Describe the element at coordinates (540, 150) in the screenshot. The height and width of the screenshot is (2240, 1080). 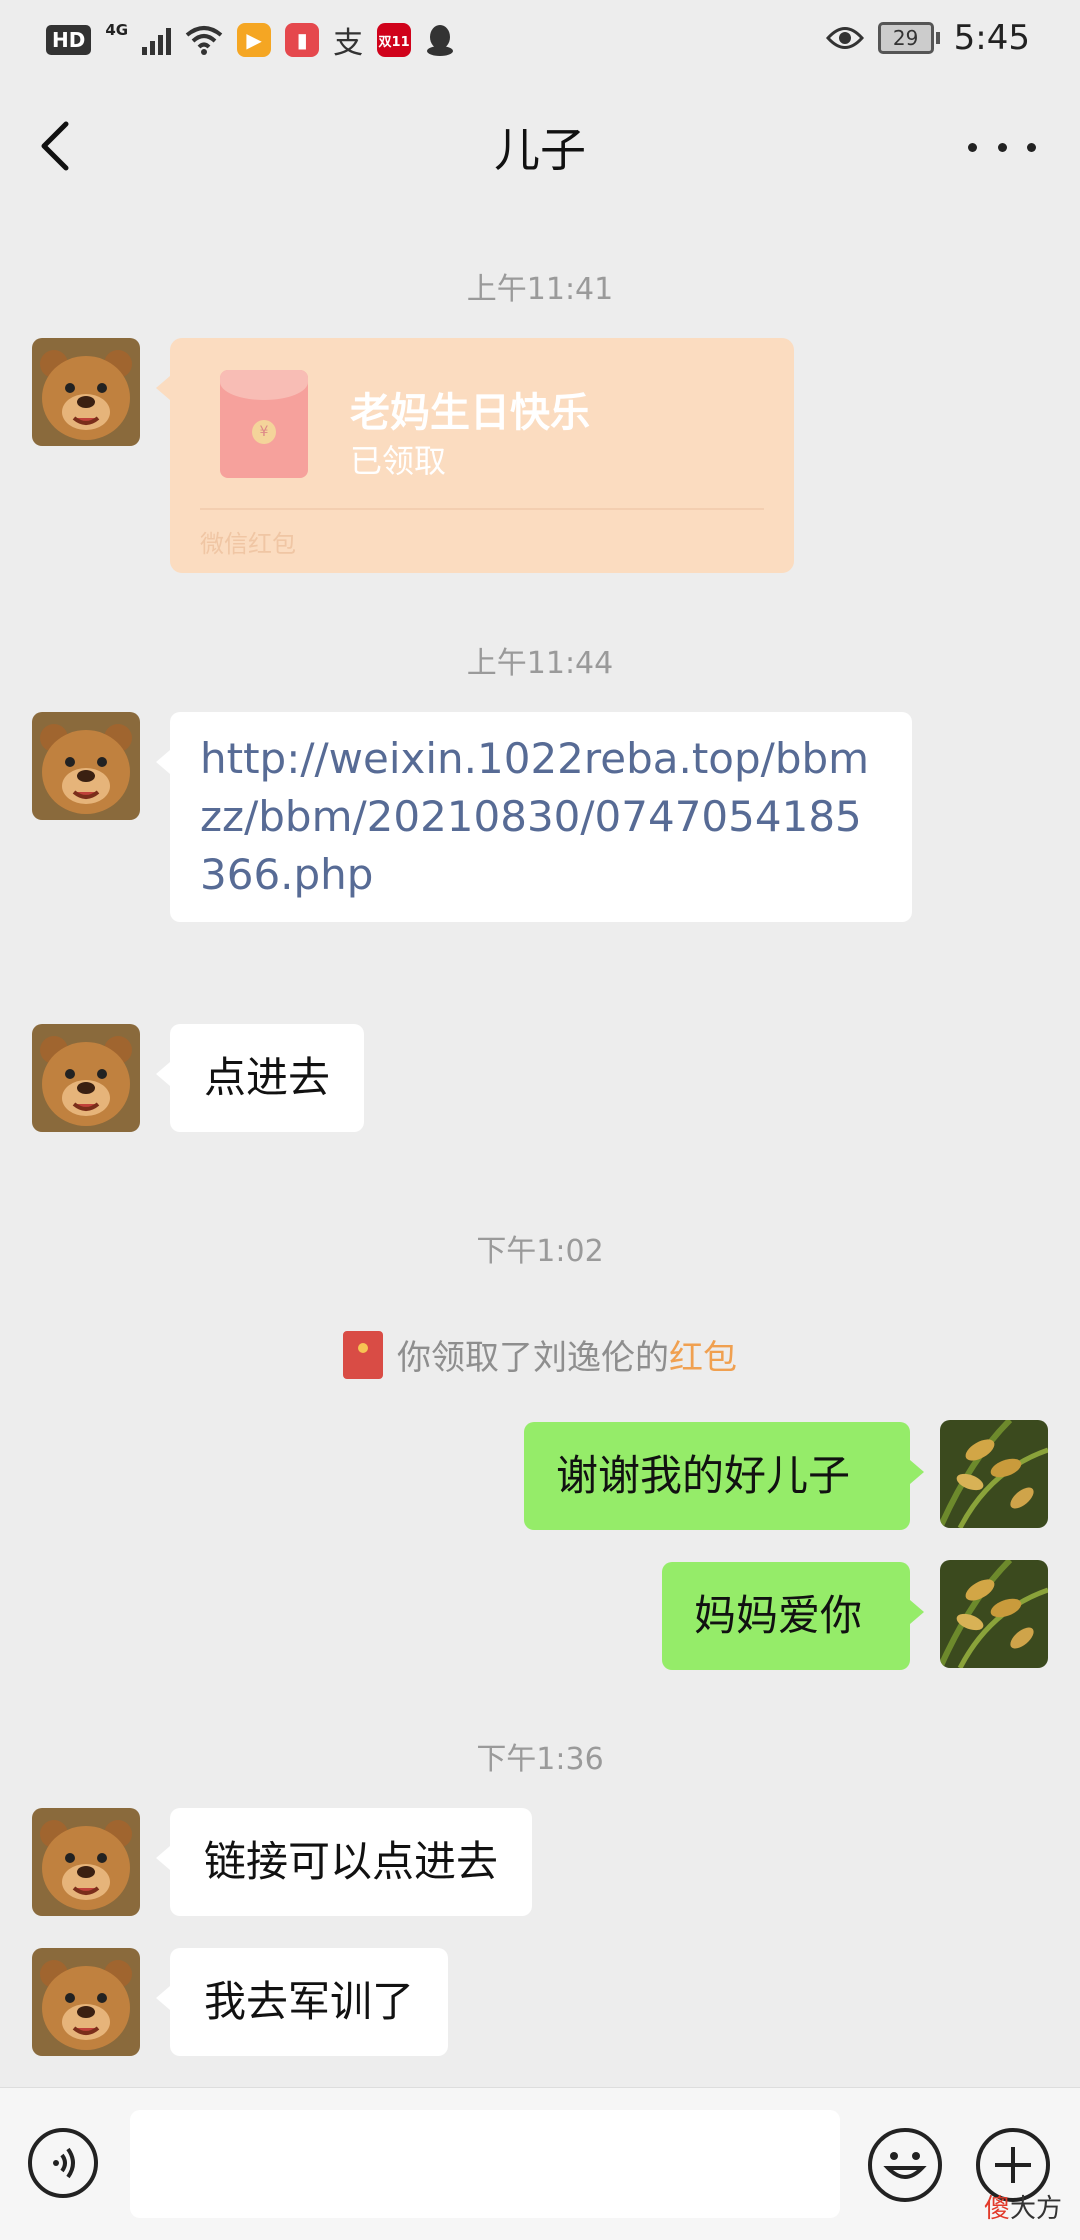
I see `chat-title: 儿子` at that location.